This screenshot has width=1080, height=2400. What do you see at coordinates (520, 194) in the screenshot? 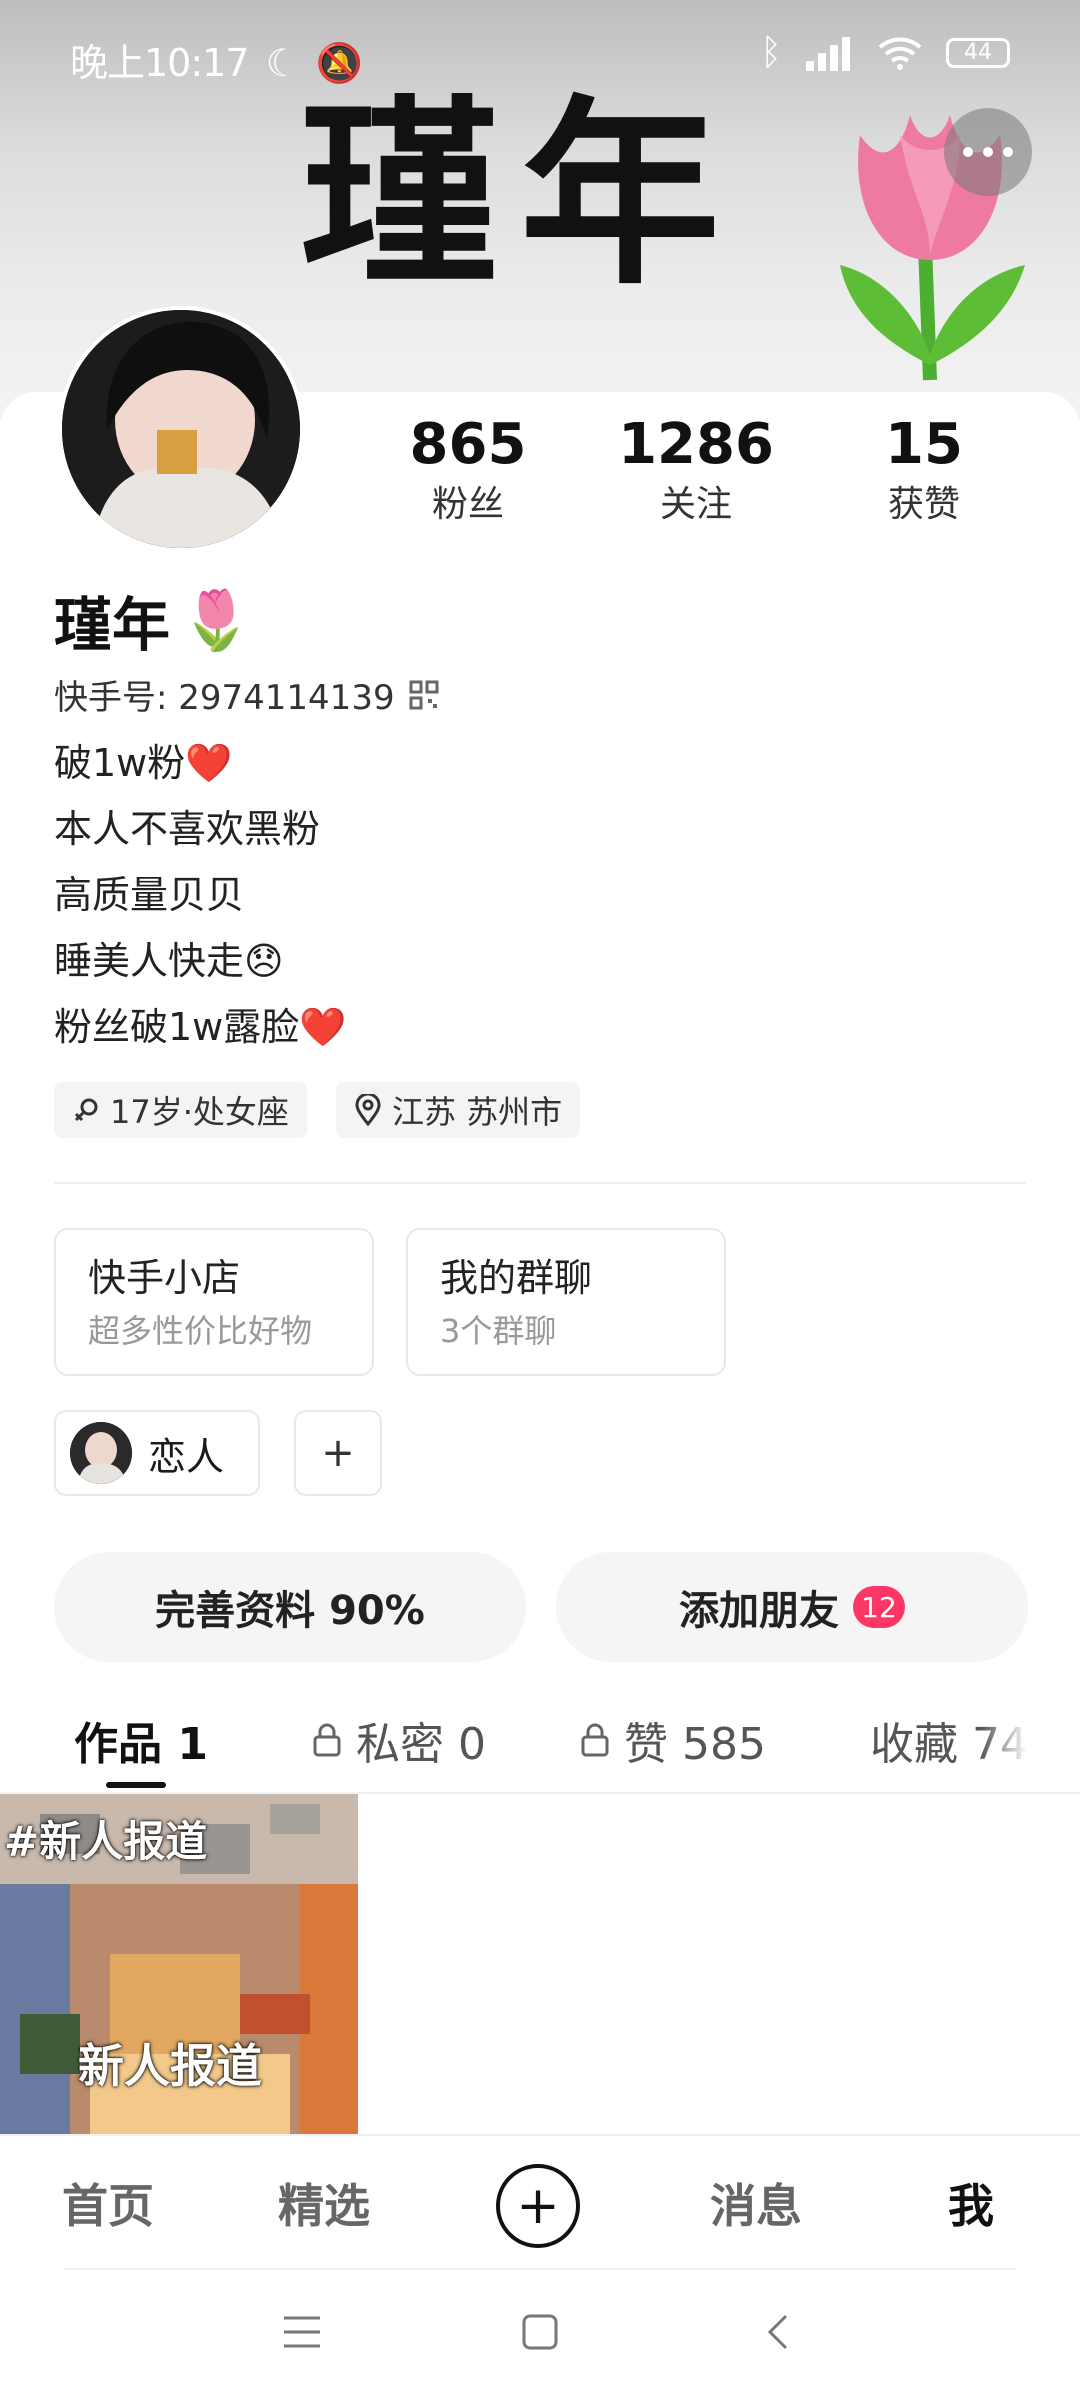
I see `banner-title: 瑾年` at bounding box center [520, 194].